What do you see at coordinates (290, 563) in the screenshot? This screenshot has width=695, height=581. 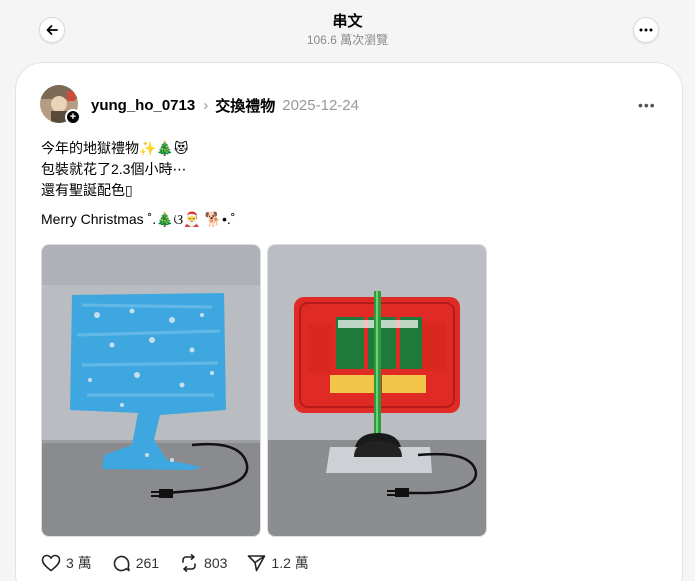 I see `share-count: 1.2 萬` at bounding box center [290, 563].